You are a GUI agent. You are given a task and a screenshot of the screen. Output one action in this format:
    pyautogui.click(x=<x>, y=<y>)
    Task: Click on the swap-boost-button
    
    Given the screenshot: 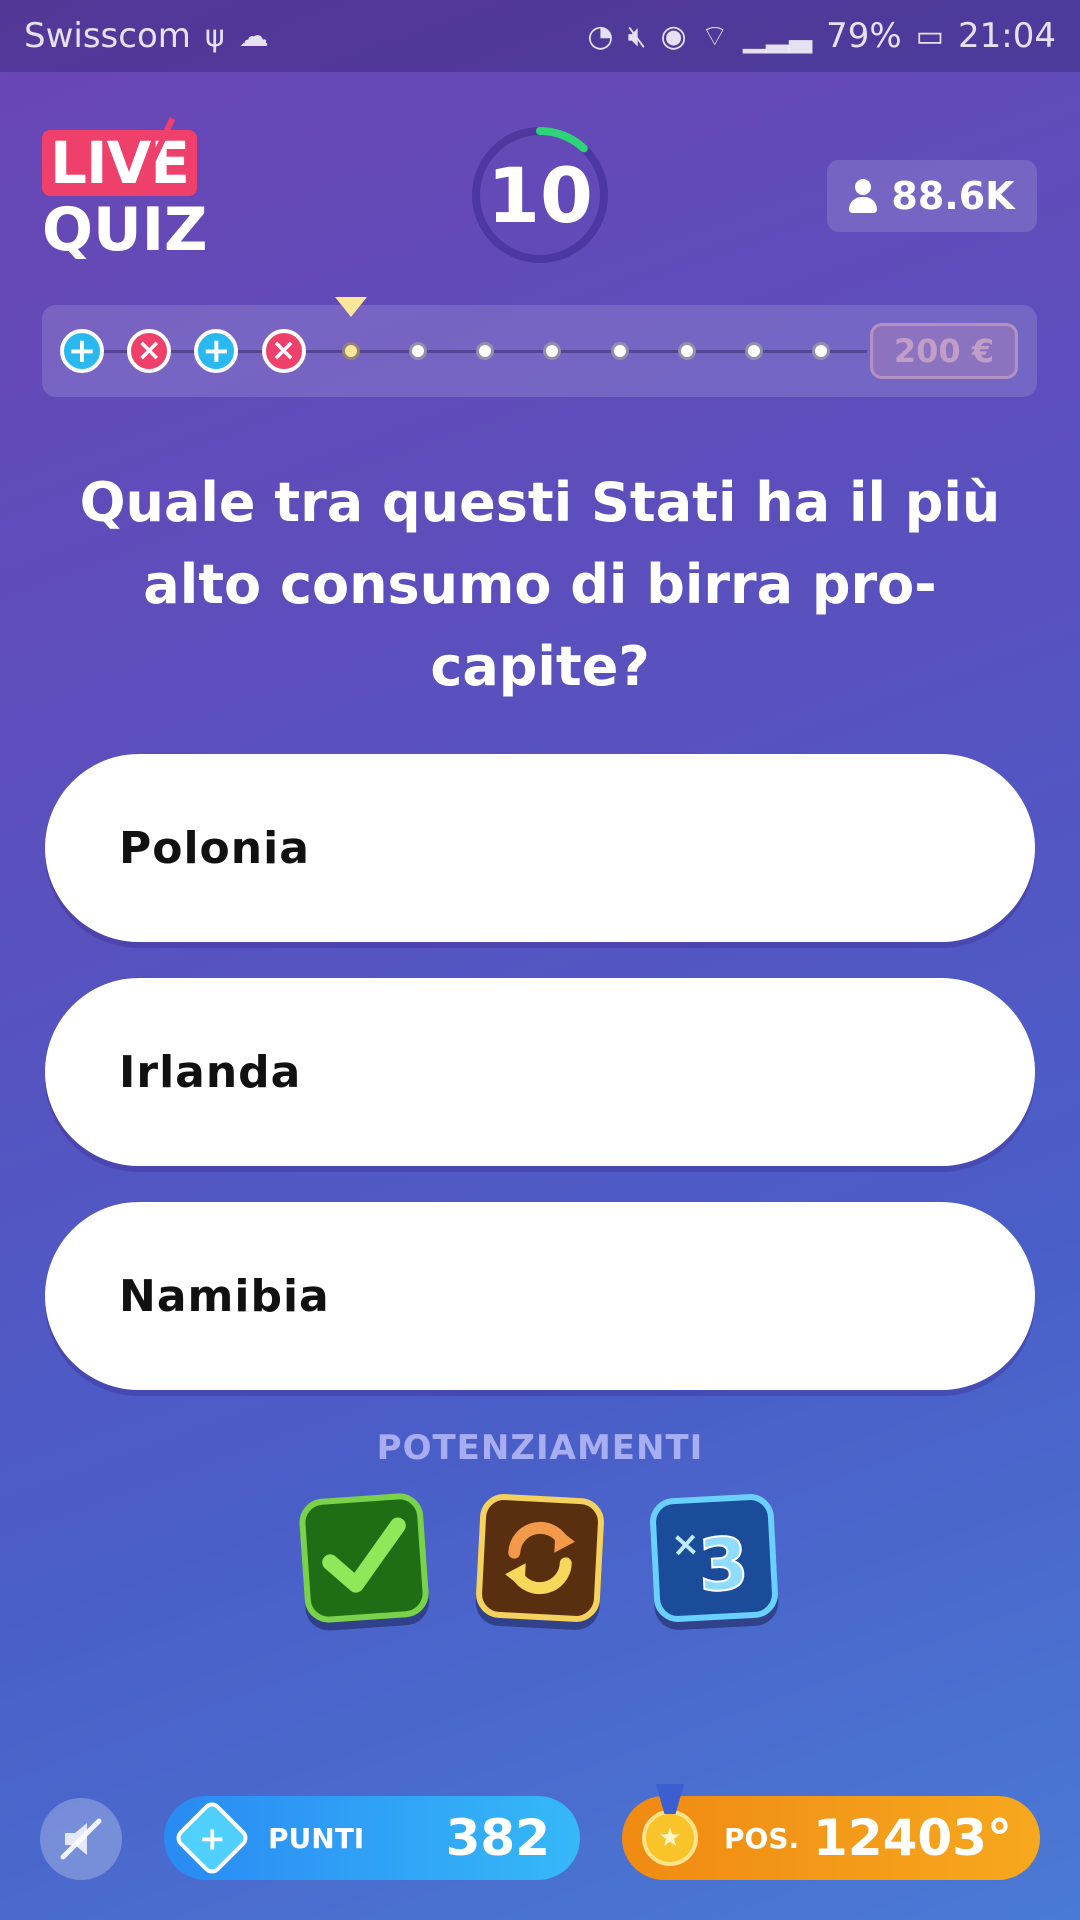 What is the action you would take?
    pyautogui.click(x=540, y=1558)
    